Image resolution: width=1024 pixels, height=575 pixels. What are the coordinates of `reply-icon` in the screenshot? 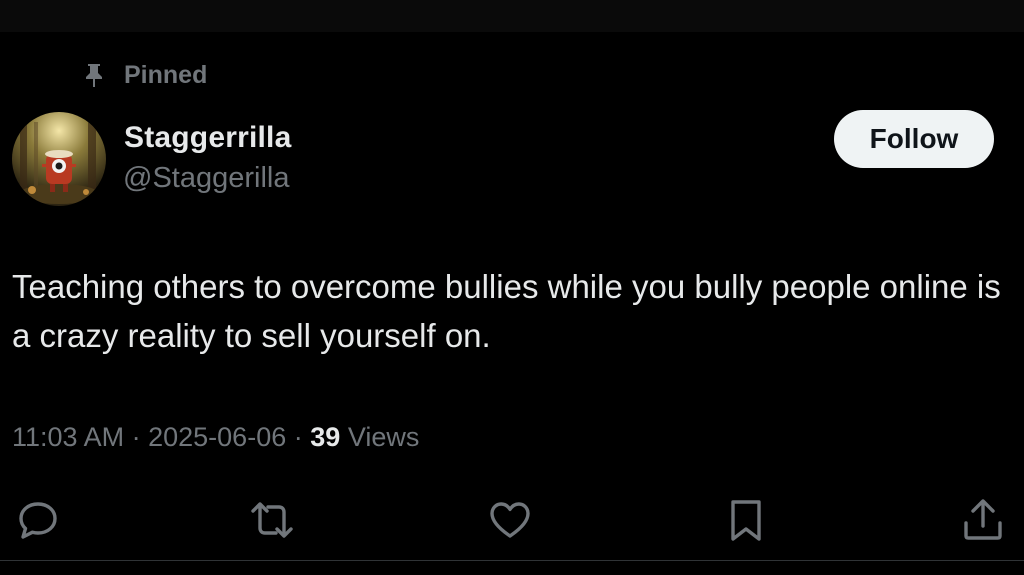 It's located at (38, 520).